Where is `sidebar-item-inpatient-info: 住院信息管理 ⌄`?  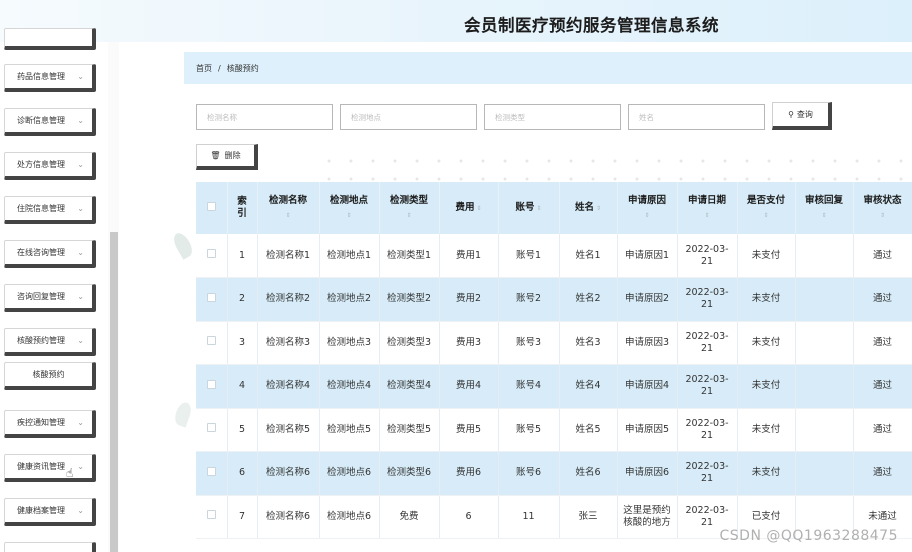 sidebar-item-inpatient-info: 住院信息管理 ⌄ is located at coordinates (50, 210).